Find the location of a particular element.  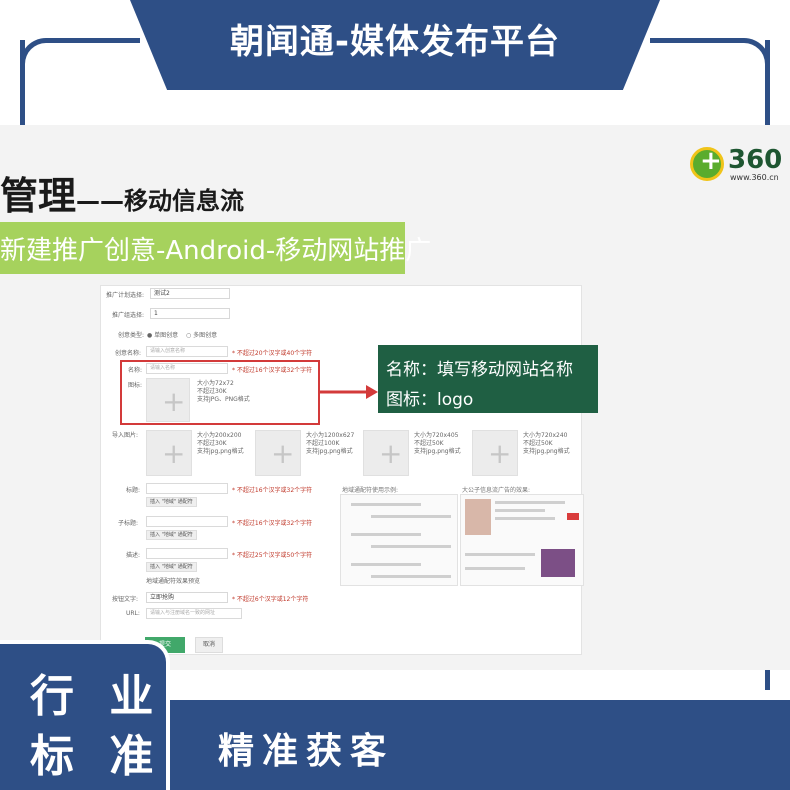

url-label: URL: is located at coordinates (133, 613).